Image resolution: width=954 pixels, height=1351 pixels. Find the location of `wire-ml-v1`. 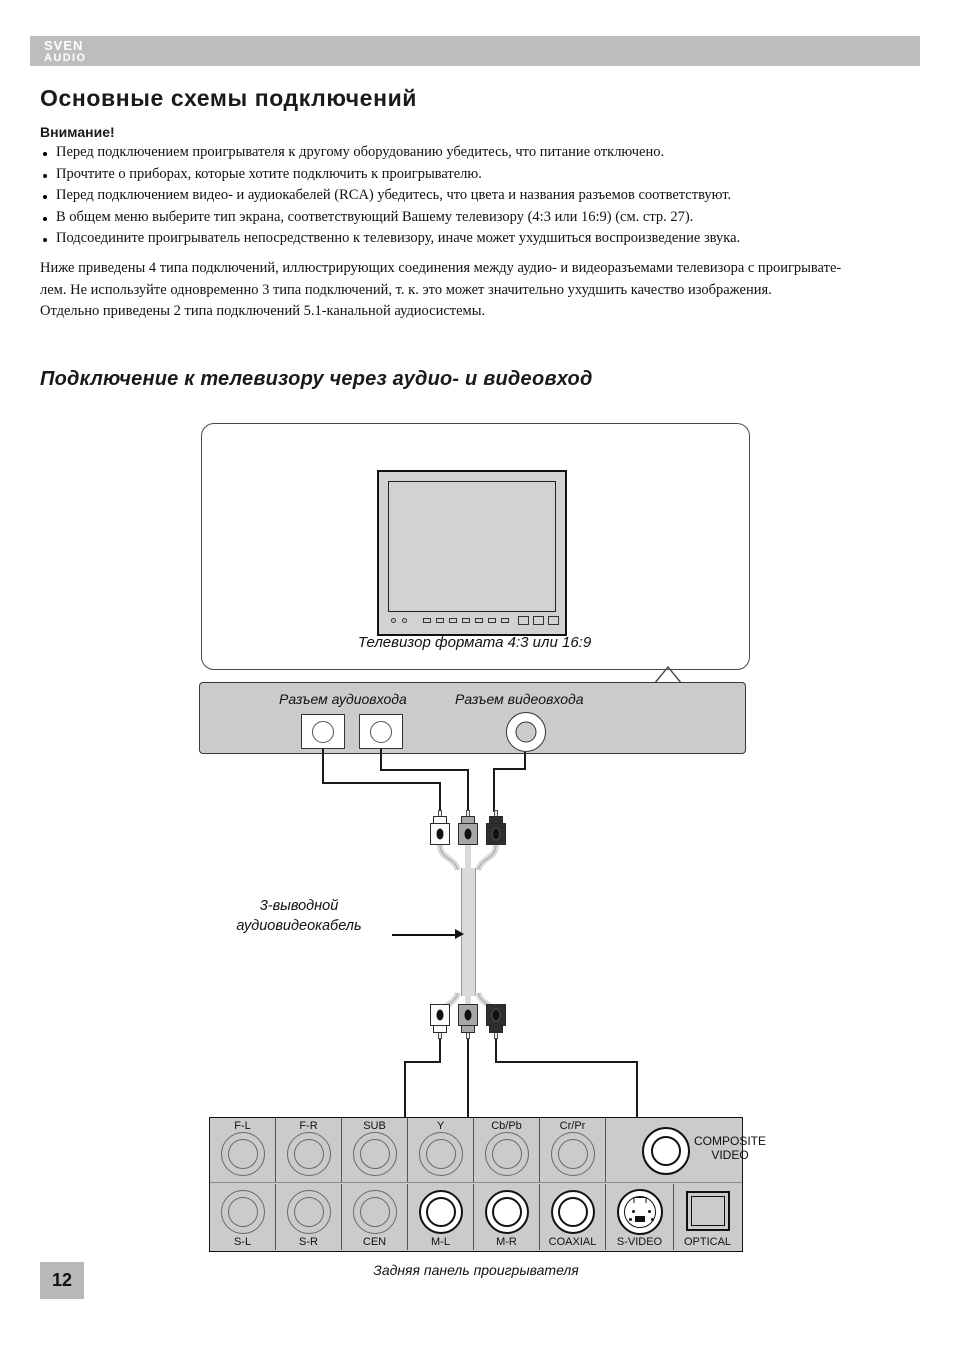

wire-ml-v1 is located at coordinates (440, 1051).